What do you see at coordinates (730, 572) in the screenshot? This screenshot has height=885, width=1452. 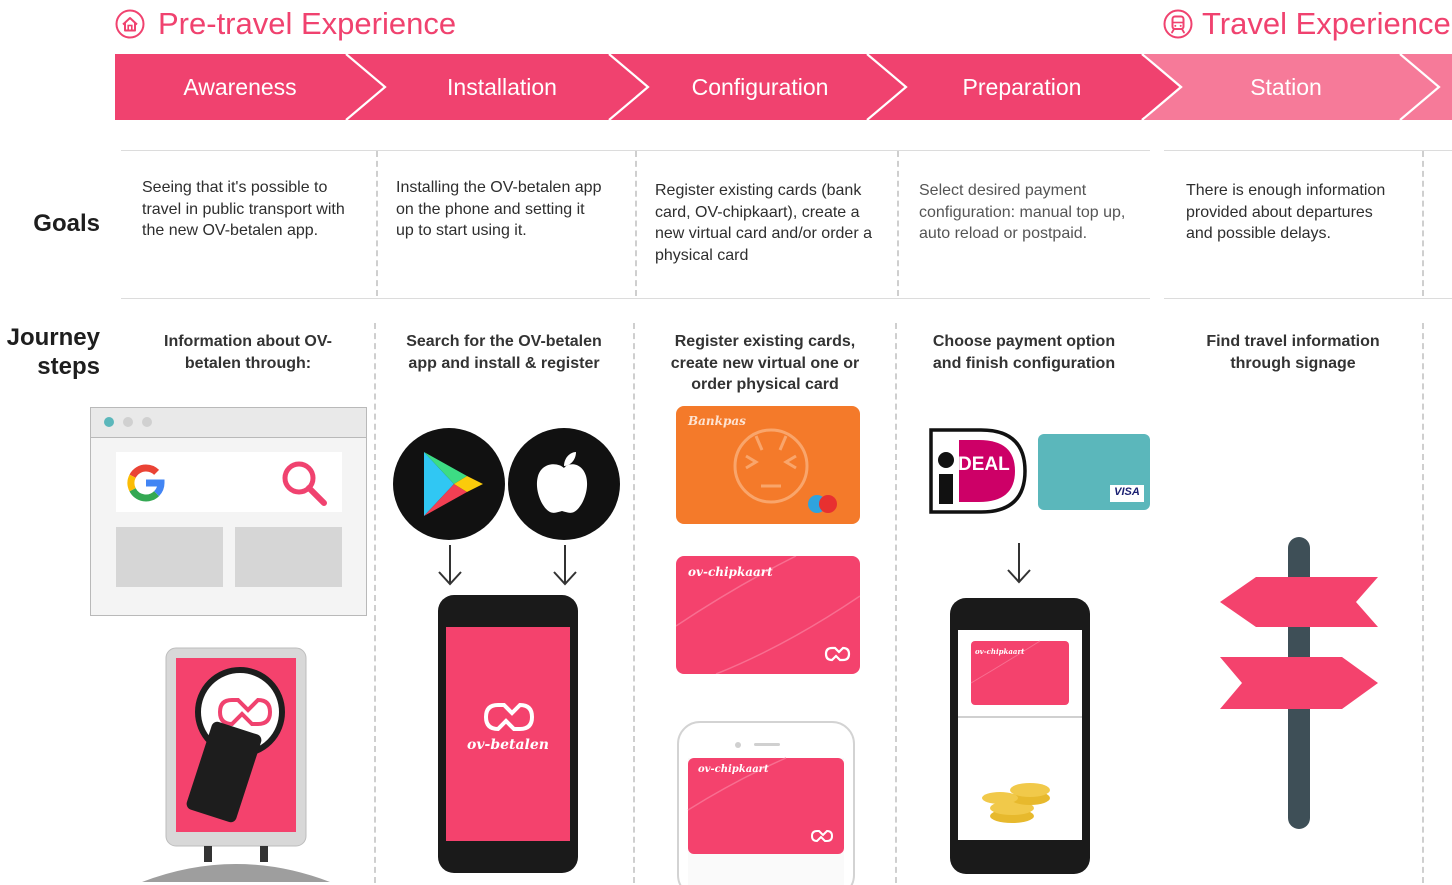 I see `ov-chipkaart-card-label: ov-chipkaart` at bounding box center [730, 572].